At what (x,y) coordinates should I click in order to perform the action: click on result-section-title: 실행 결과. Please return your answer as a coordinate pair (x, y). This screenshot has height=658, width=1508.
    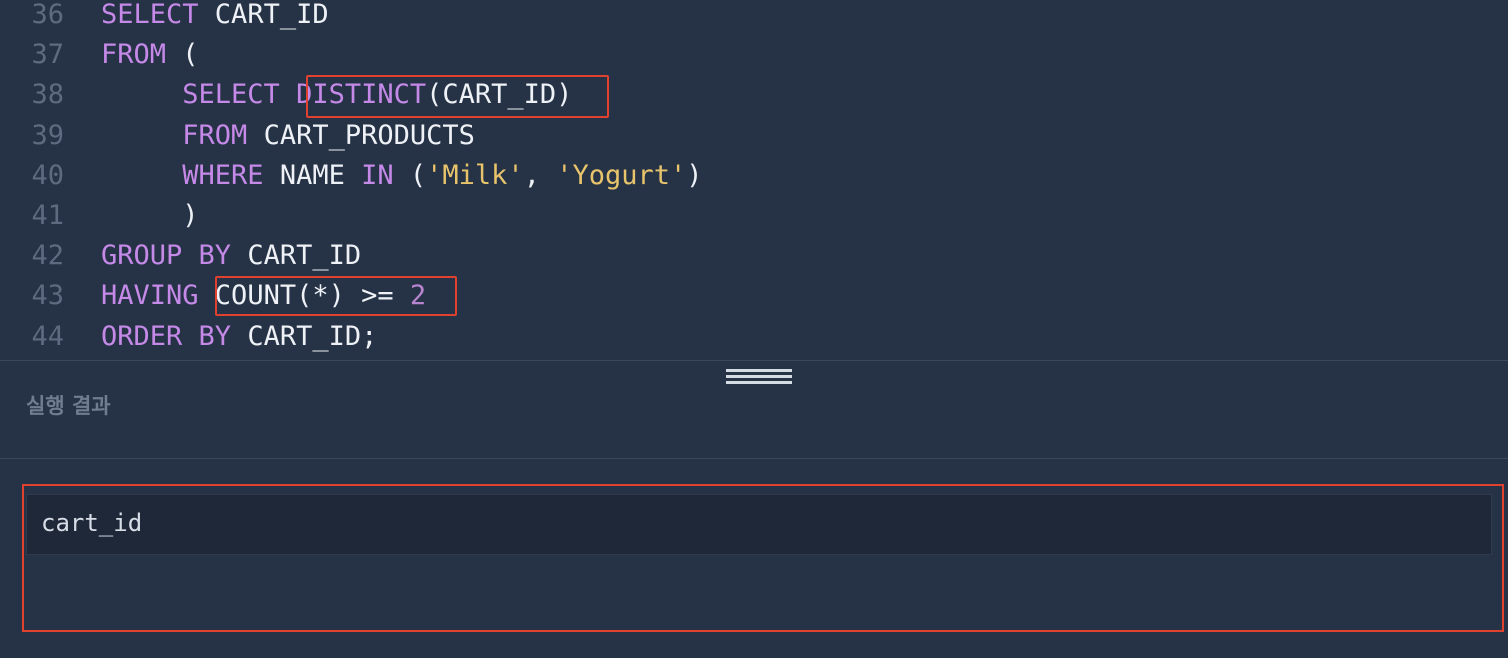
    Looking at the image, I should click on (68, 406).